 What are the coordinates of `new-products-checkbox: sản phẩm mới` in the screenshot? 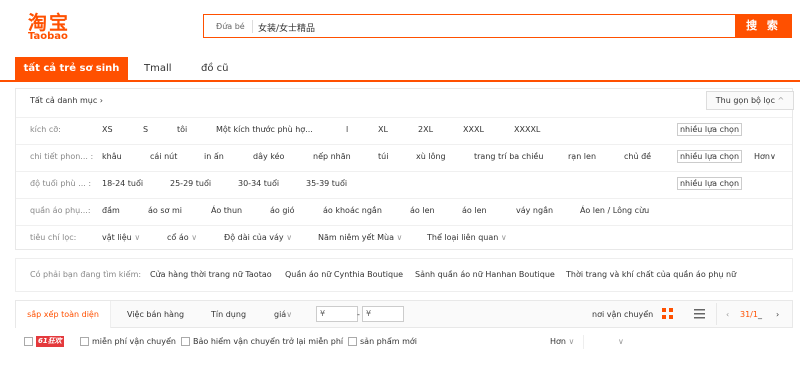 It's located at (382, 342).